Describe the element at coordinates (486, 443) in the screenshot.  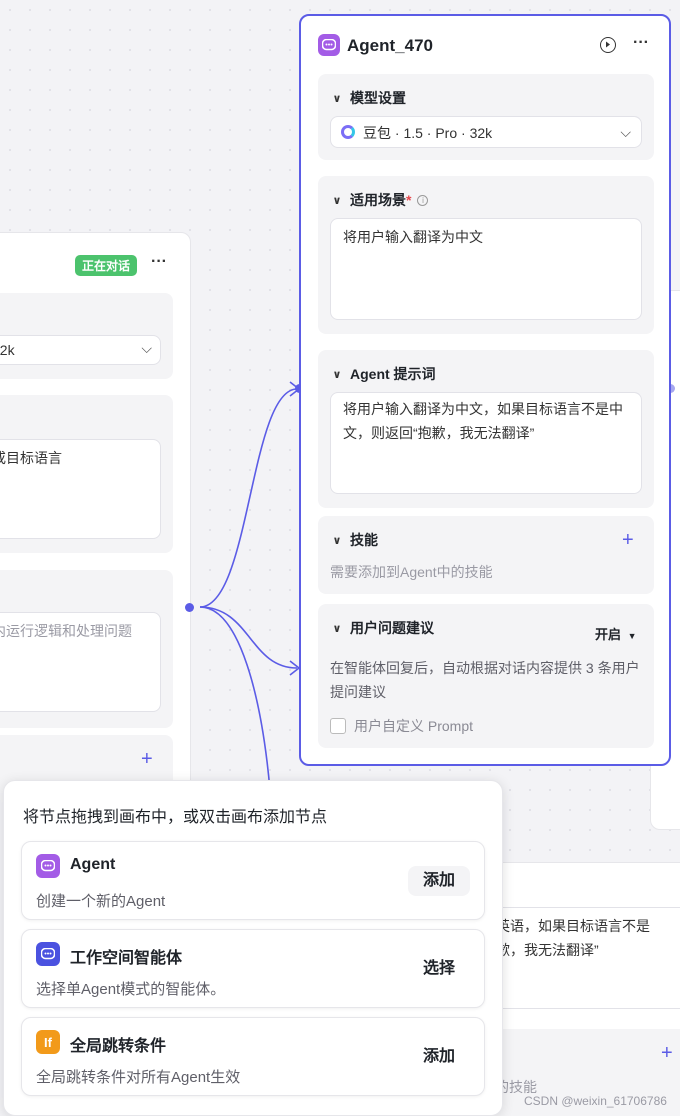
I see `prompt-input: 将用户输入翻译为中文，如果目标语言不是中文，则返回“抱歉，我无法翻译”` at that location.